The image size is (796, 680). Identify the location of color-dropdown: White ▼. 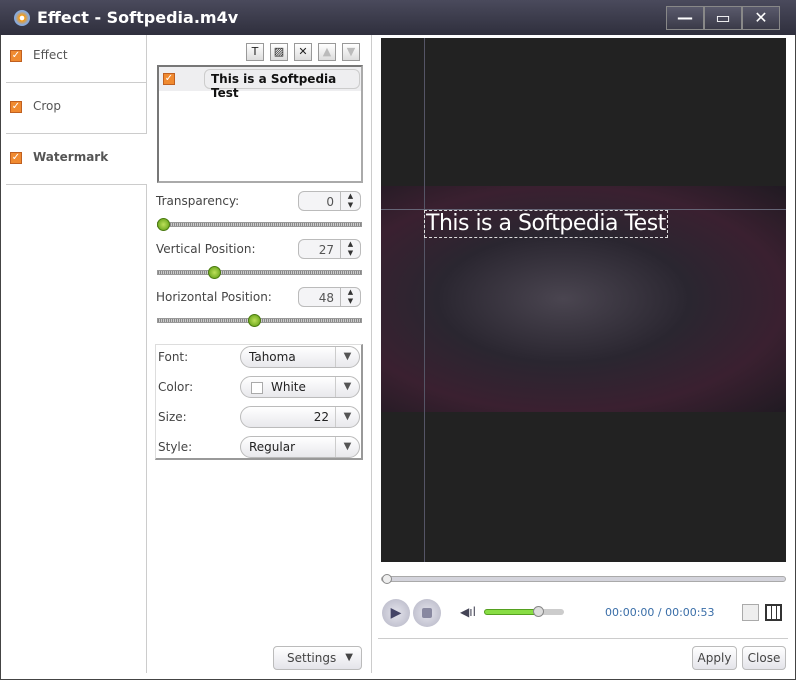
(300, 387).